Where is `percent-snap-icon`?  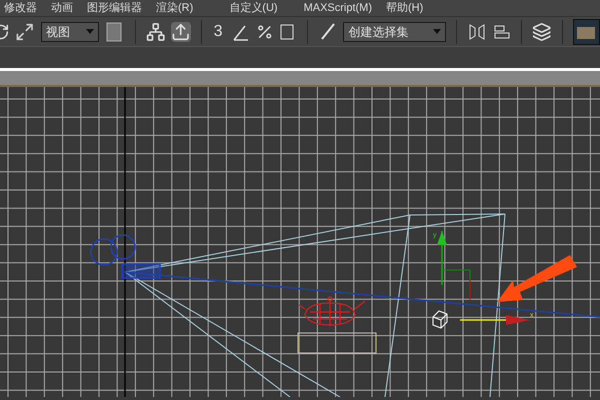
percent-snap-icon is located at coordinates (265, 31).